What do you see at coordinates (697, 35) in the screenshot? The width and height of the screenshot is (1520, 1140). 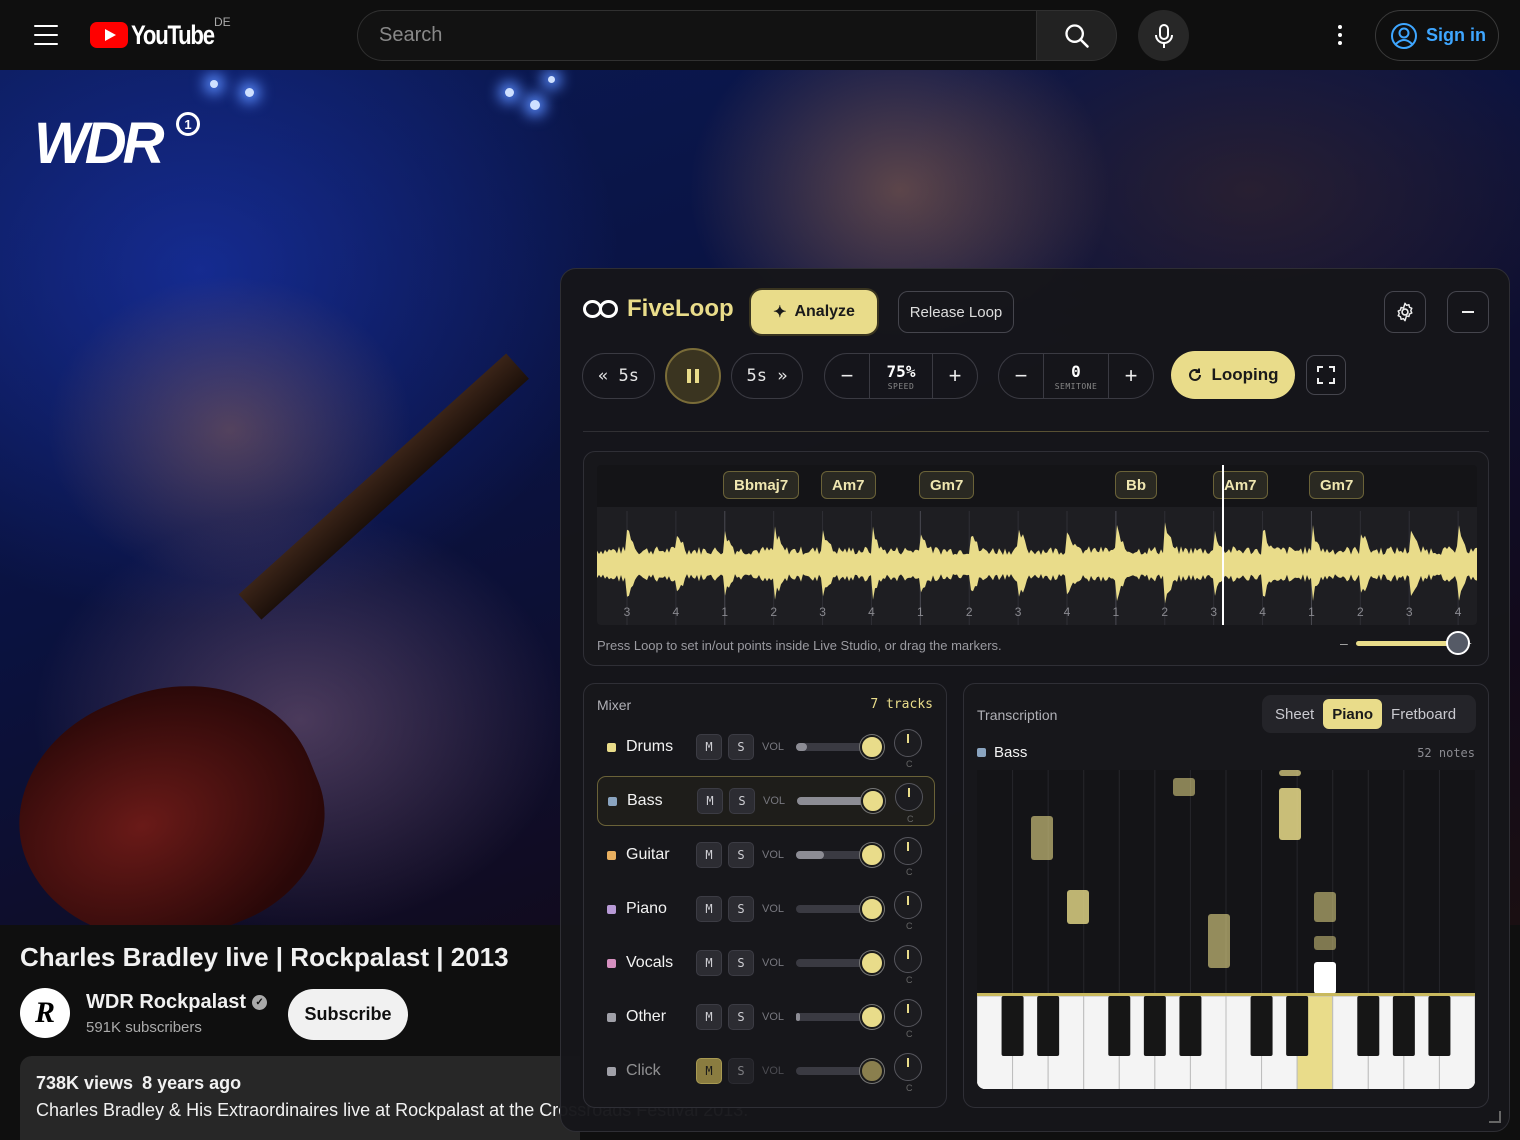 I see `search-input: Search` at bounding box center [697, 35].